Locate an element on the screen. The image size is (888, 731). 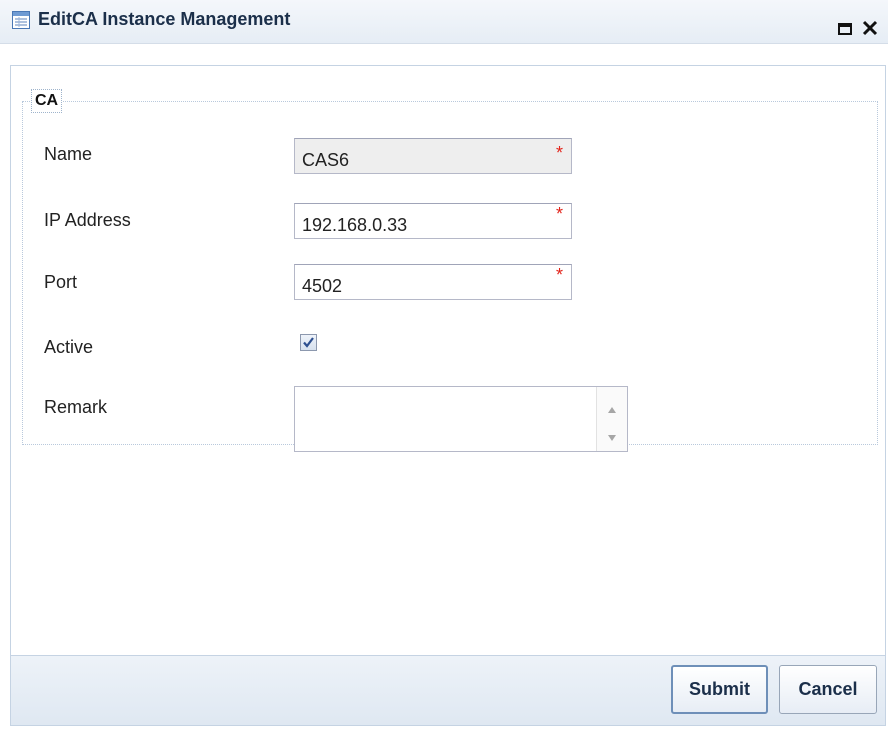
active-label: Active is located at coordinates (69, 347).